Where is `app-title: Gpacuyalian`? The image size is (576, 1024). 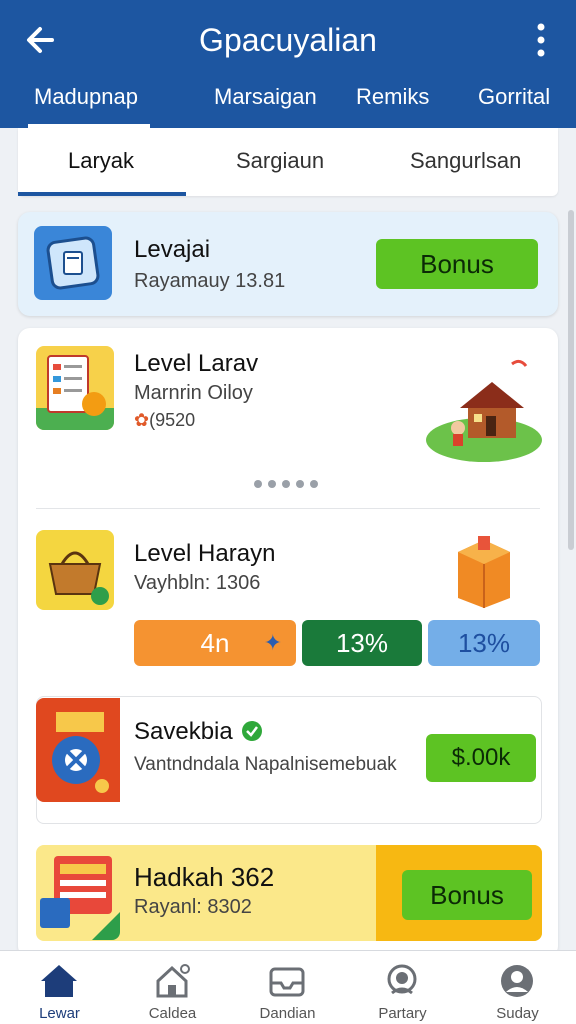
app-title: Gpacuyalian is located at coordinates (288, 40).